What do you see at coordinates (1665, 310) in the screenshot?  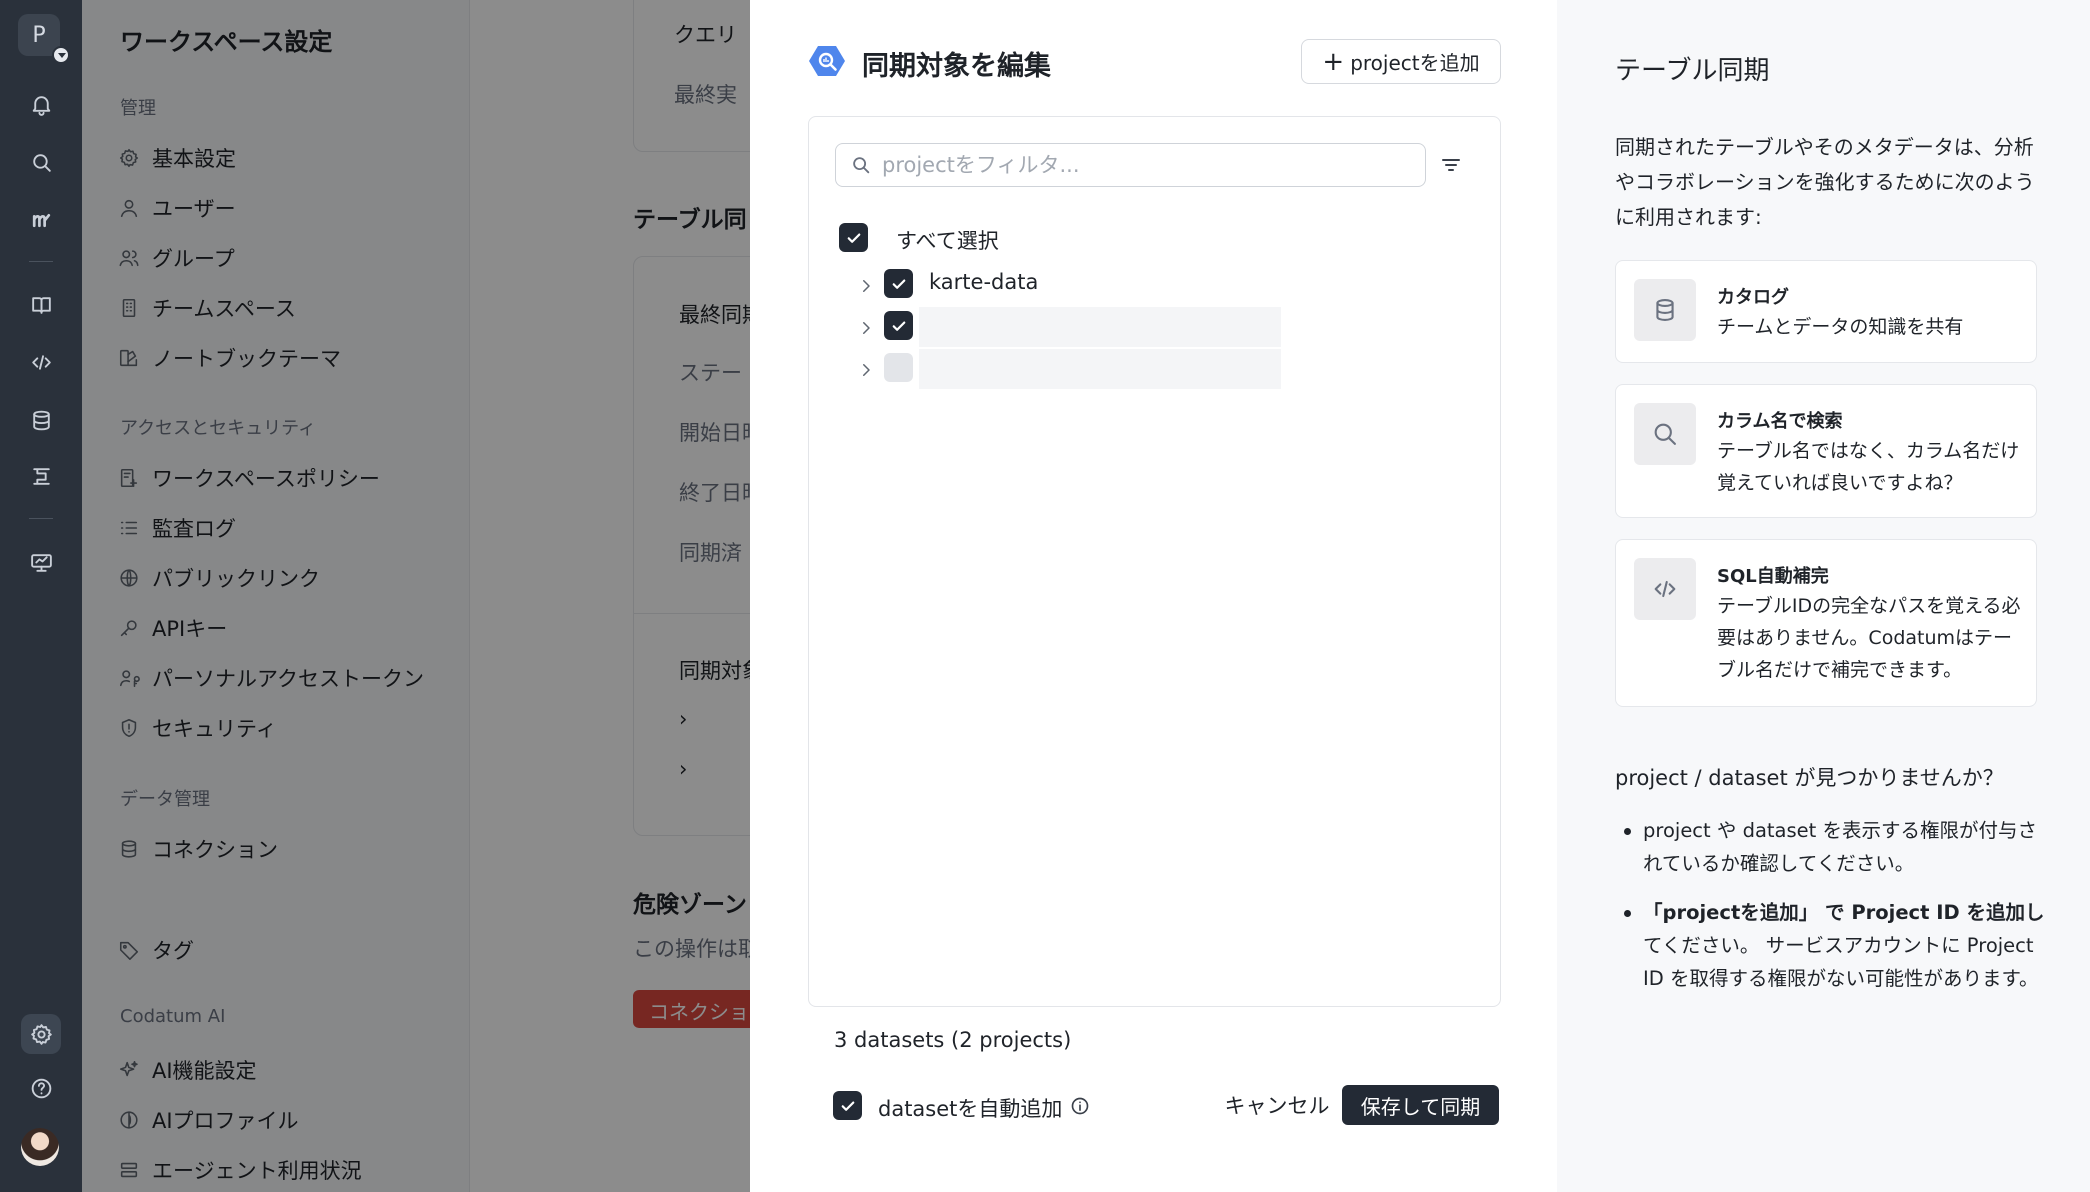 I see `database-icon` at bounding box center [1665, 310].